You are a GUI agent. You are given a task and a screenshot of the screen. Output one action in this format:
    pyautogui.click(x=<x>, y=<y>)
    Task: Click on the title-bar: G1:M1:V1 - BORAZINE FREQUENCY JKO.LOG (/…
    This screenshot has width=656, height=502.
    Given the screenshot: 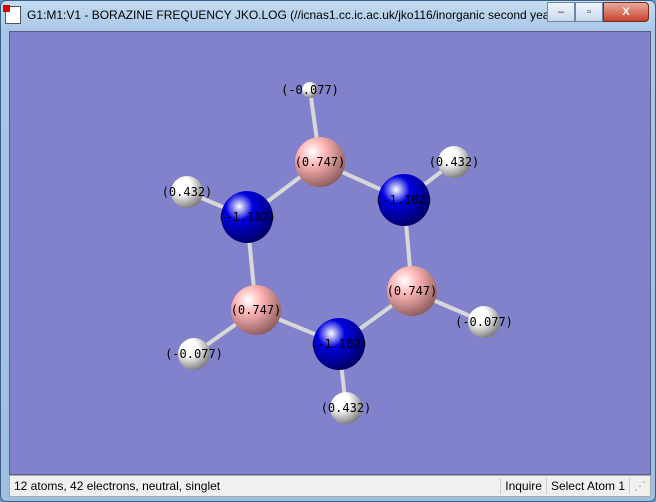 What is the action you would take?
    pyautogui.click(x=285, y=15)
    